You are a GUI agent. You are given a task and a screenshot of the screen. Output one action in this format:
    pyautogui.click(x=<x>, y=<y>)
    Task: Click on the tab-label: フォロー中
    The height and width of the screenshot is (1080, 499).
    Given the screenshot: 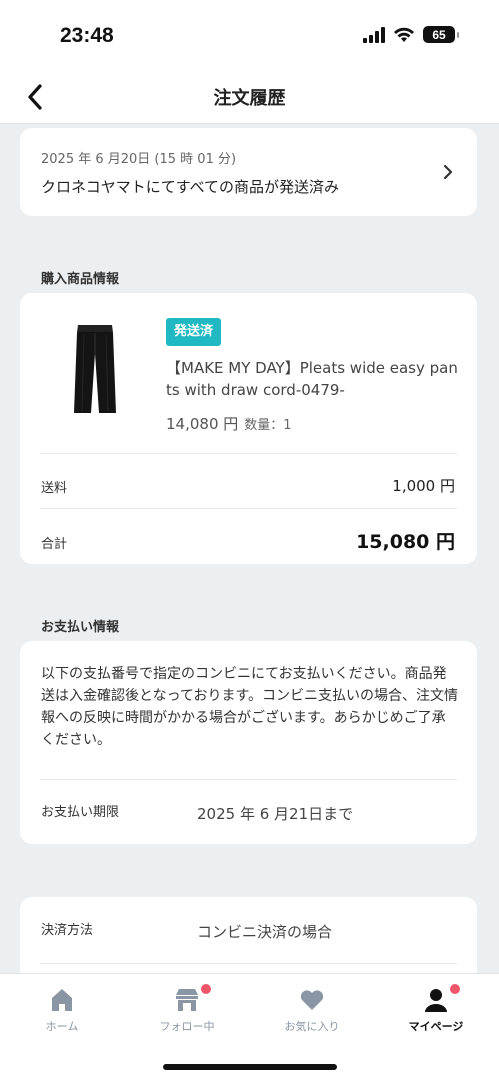 What is the action you would take?
    pyautogui.click(x=187, y=1026)
    